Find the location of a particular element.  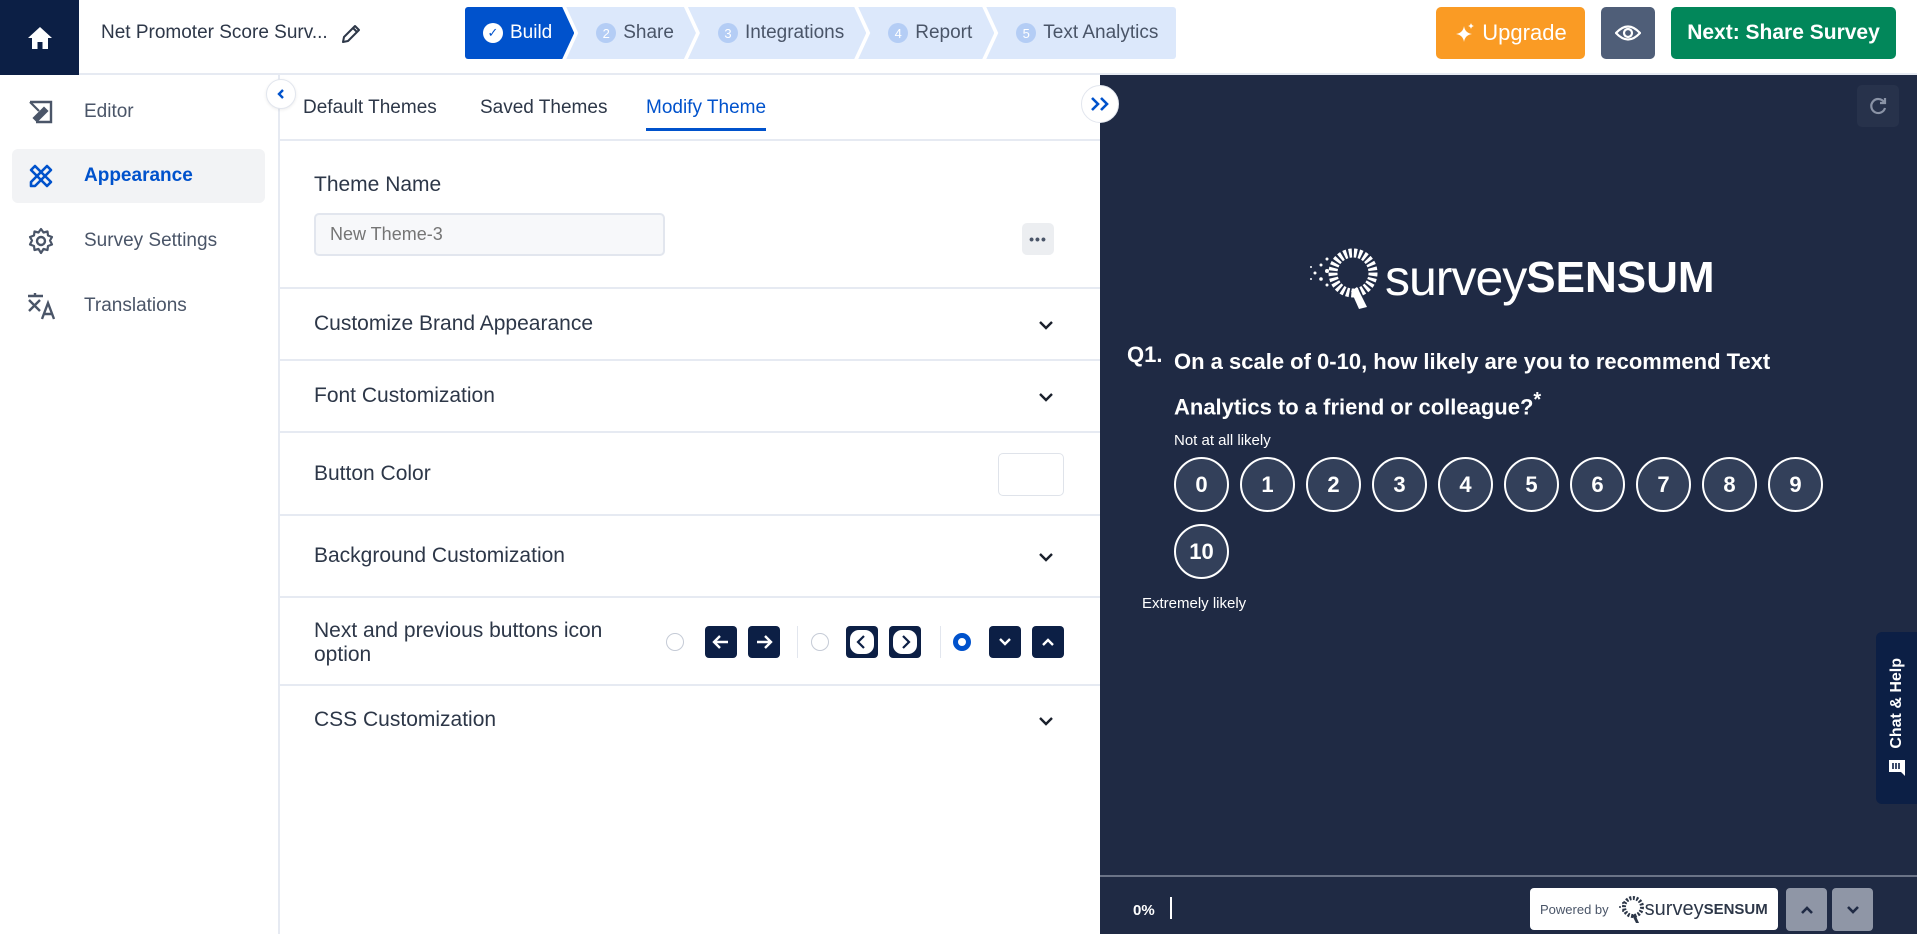

step-label: Text Analytics is located at coordinates (1101, 32).